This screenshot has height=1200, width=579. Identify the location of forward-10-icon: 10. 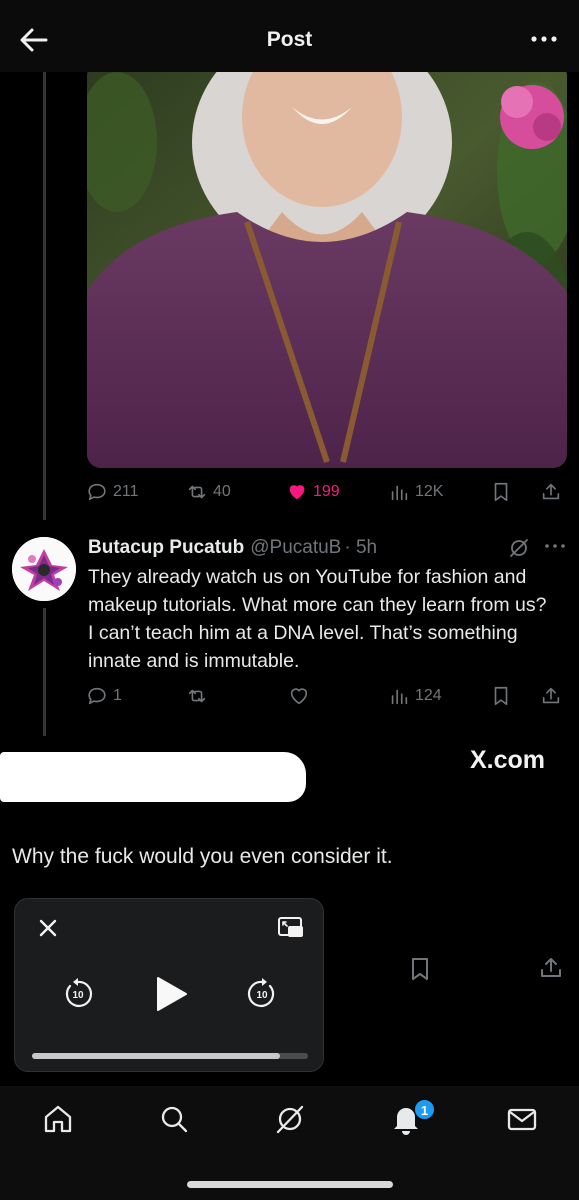
(262, 993).